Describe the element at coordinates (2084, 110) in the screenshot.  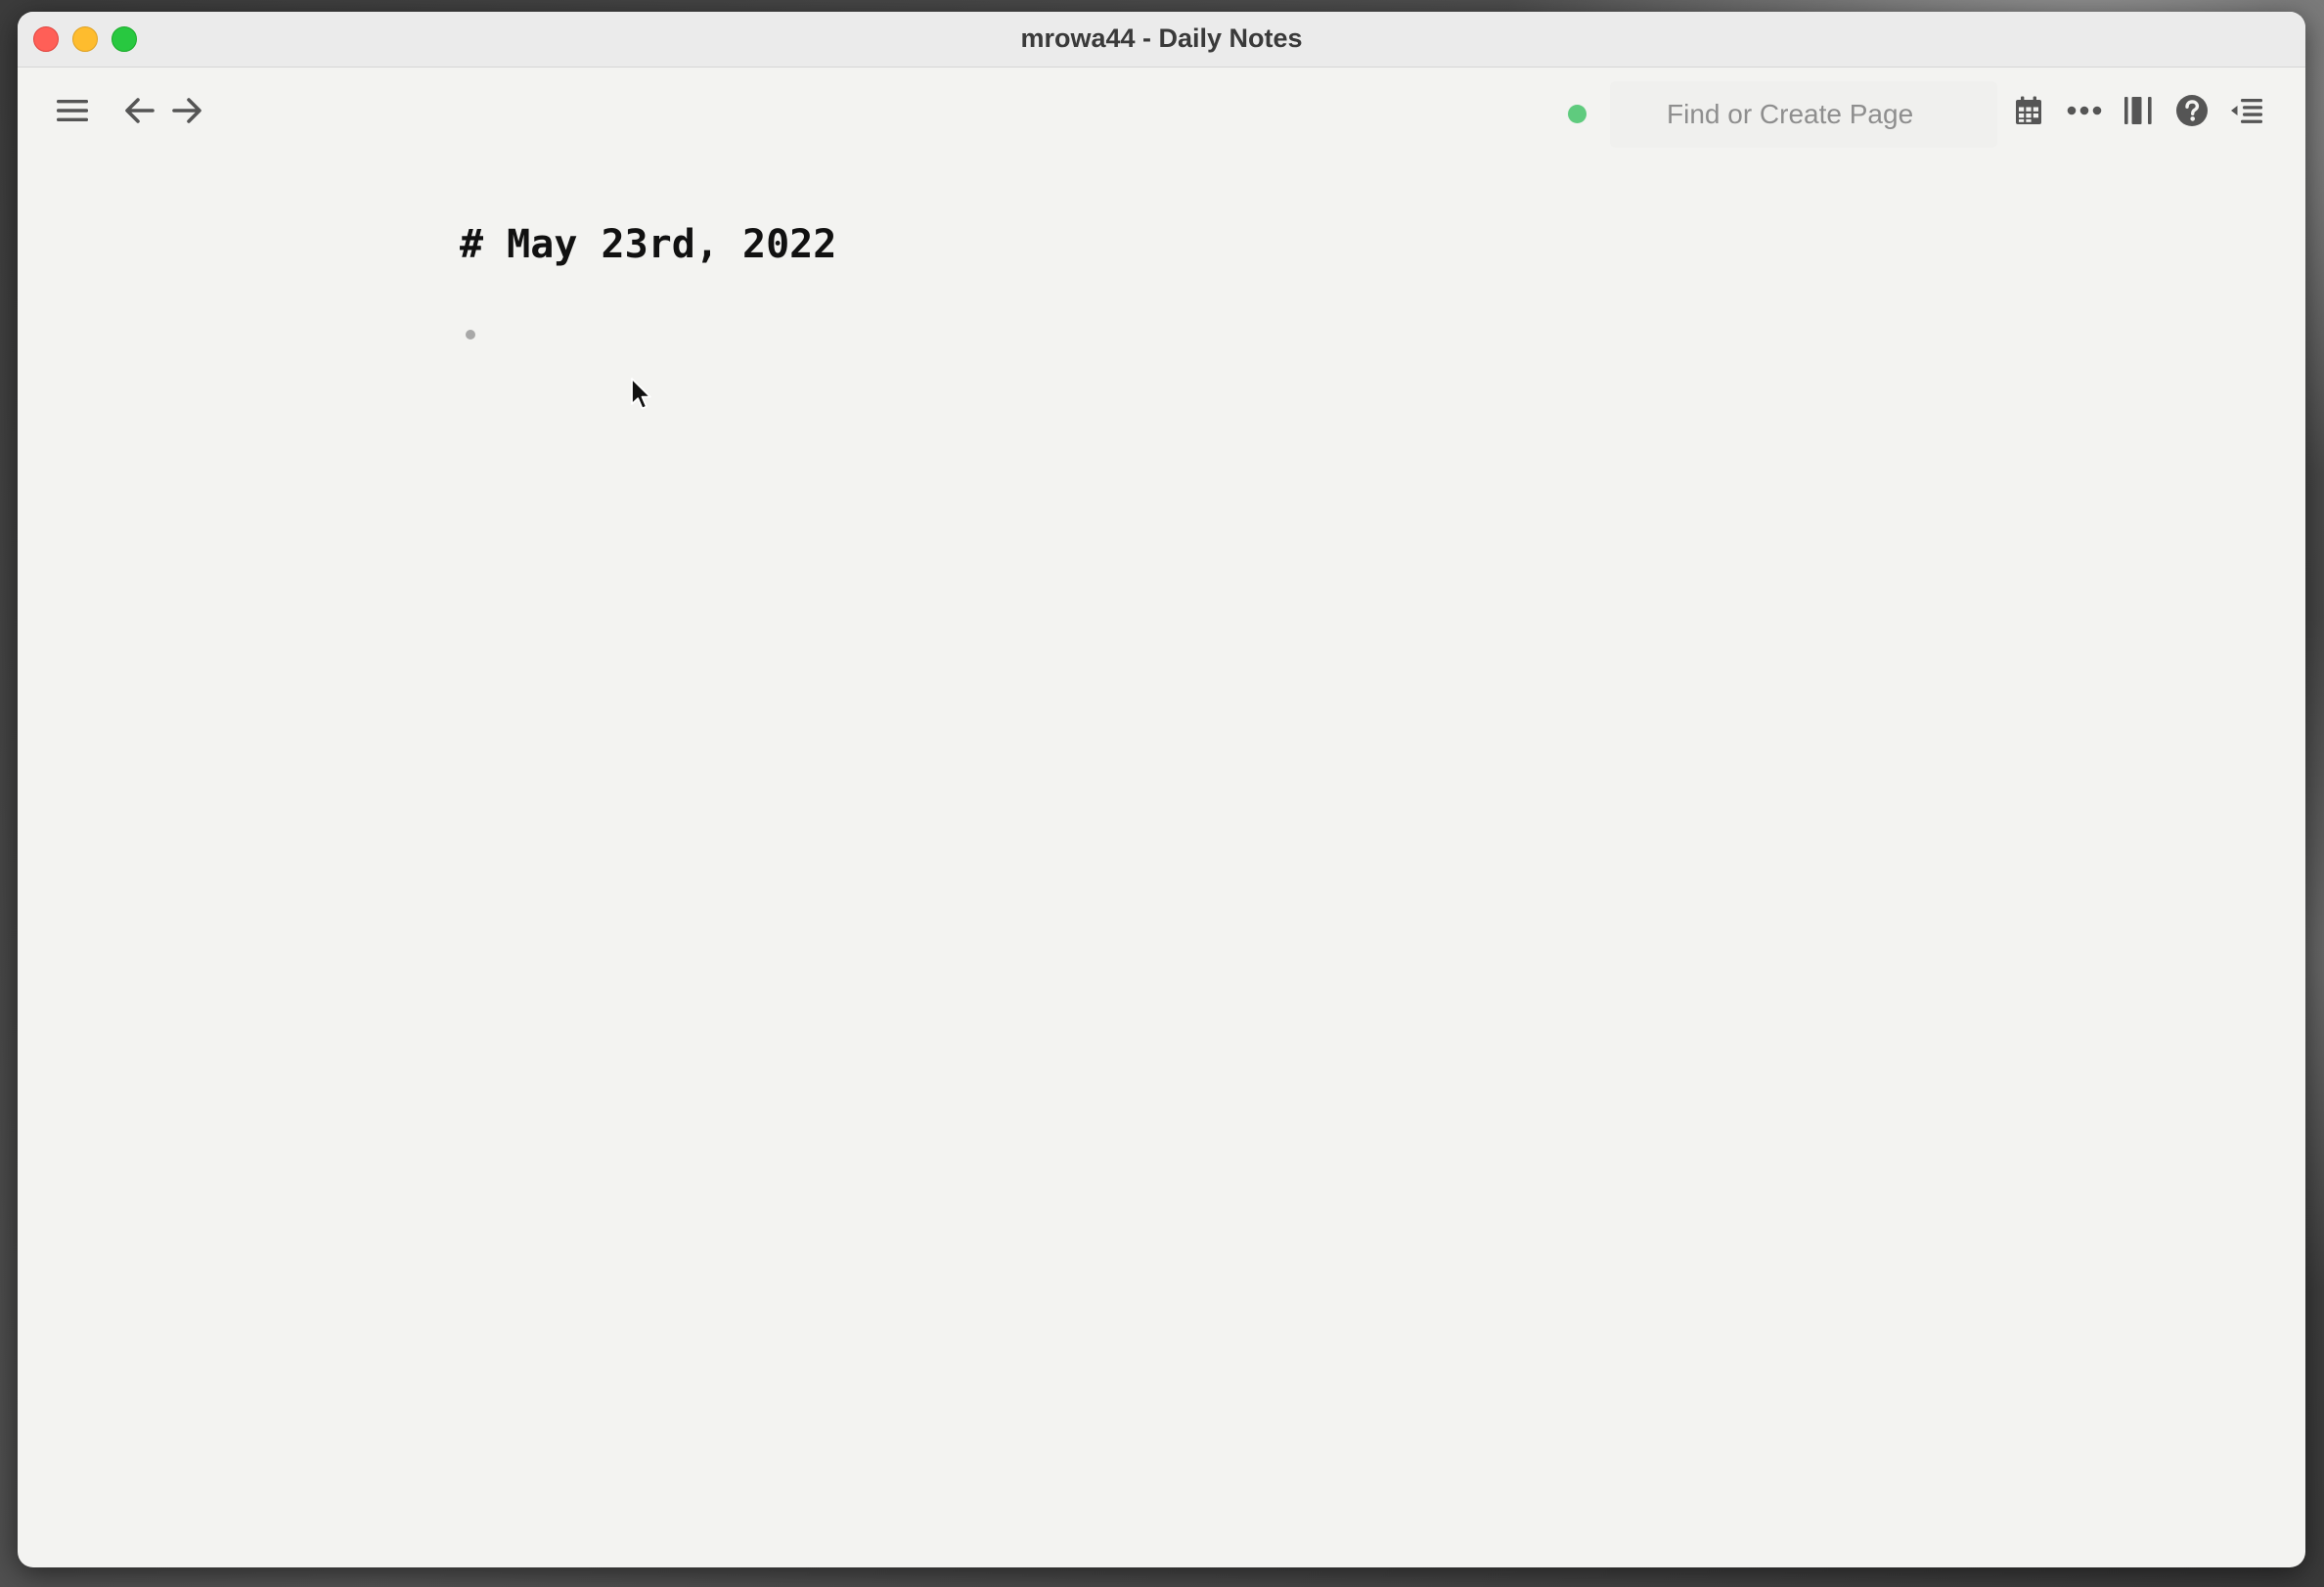
I see `more-dots-icon` at that location.